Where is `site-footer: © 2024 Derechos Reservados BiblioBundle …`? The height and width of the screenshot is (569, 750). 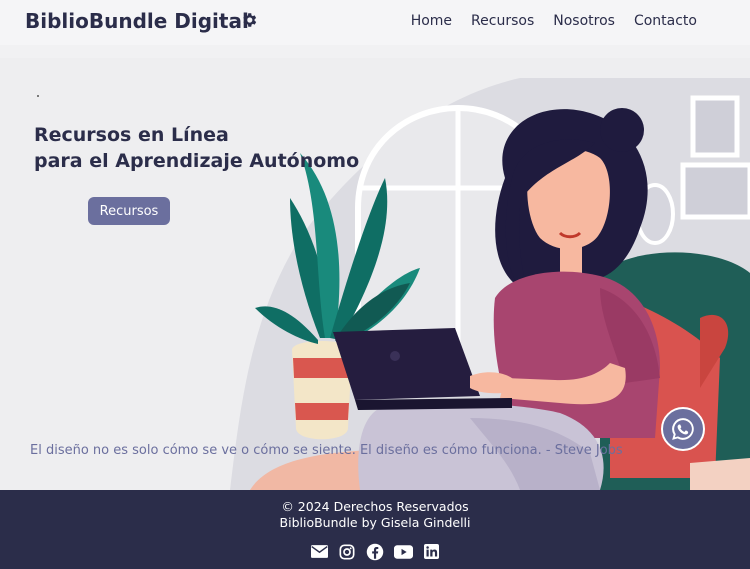 site-footer: © 2024 Derechos Reservados BiblioBundle … is located at coordinates (375, 529).